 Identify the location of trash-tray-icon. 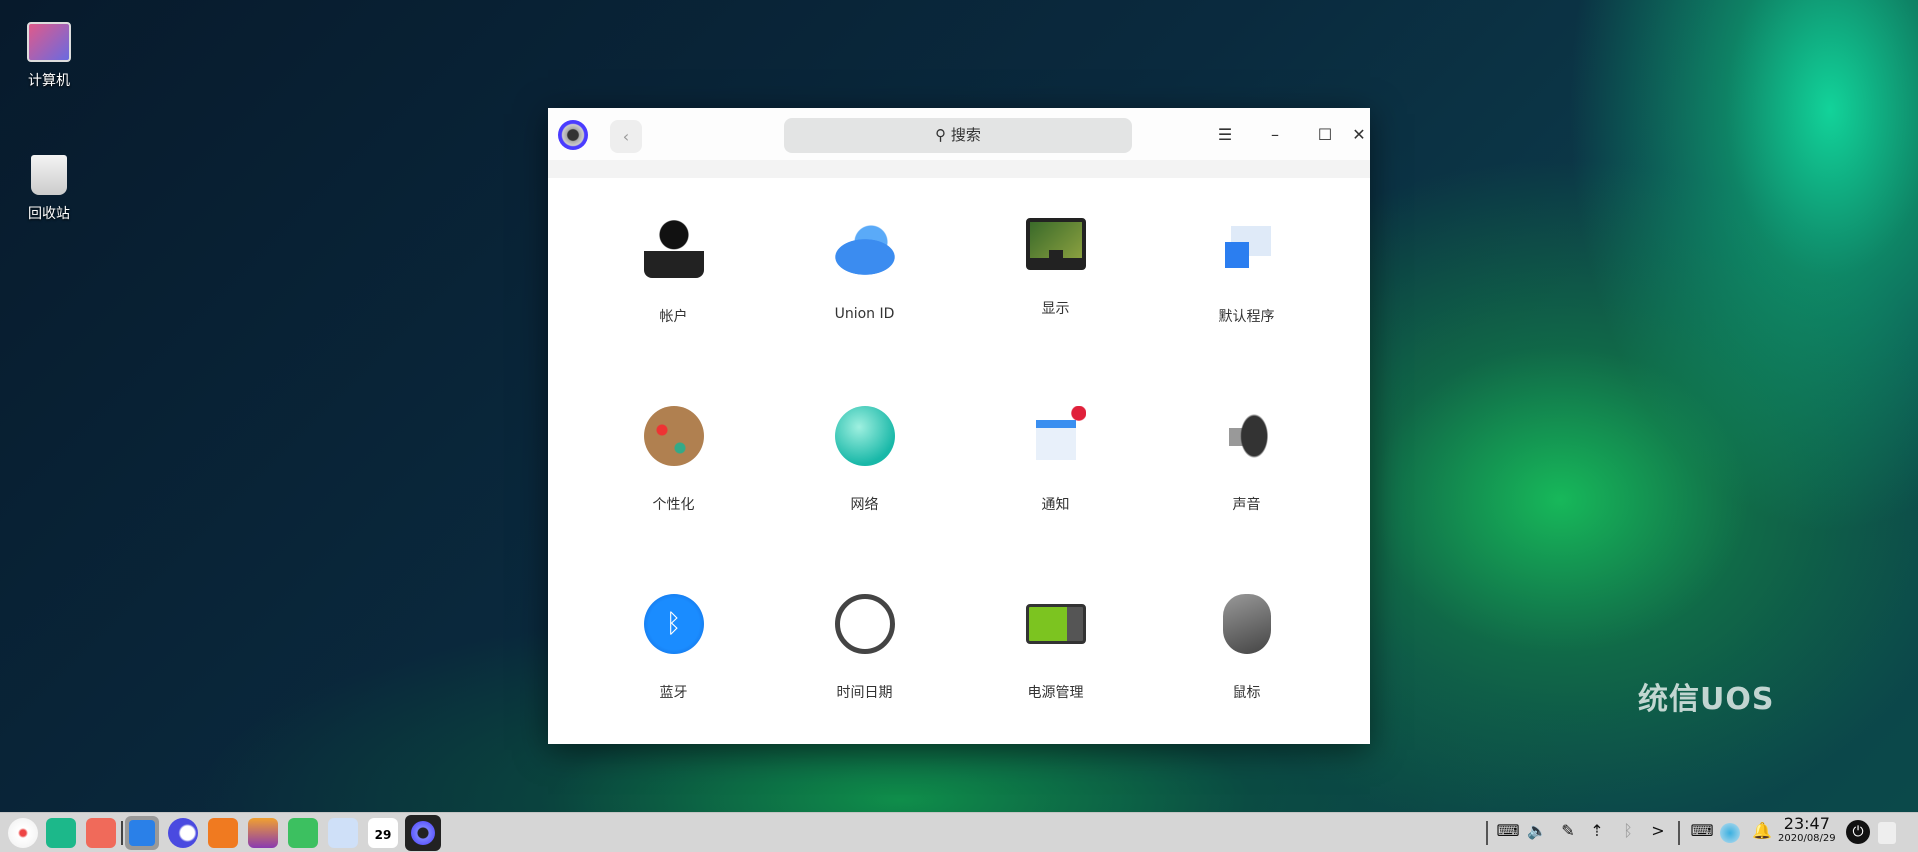
(1887, 833).